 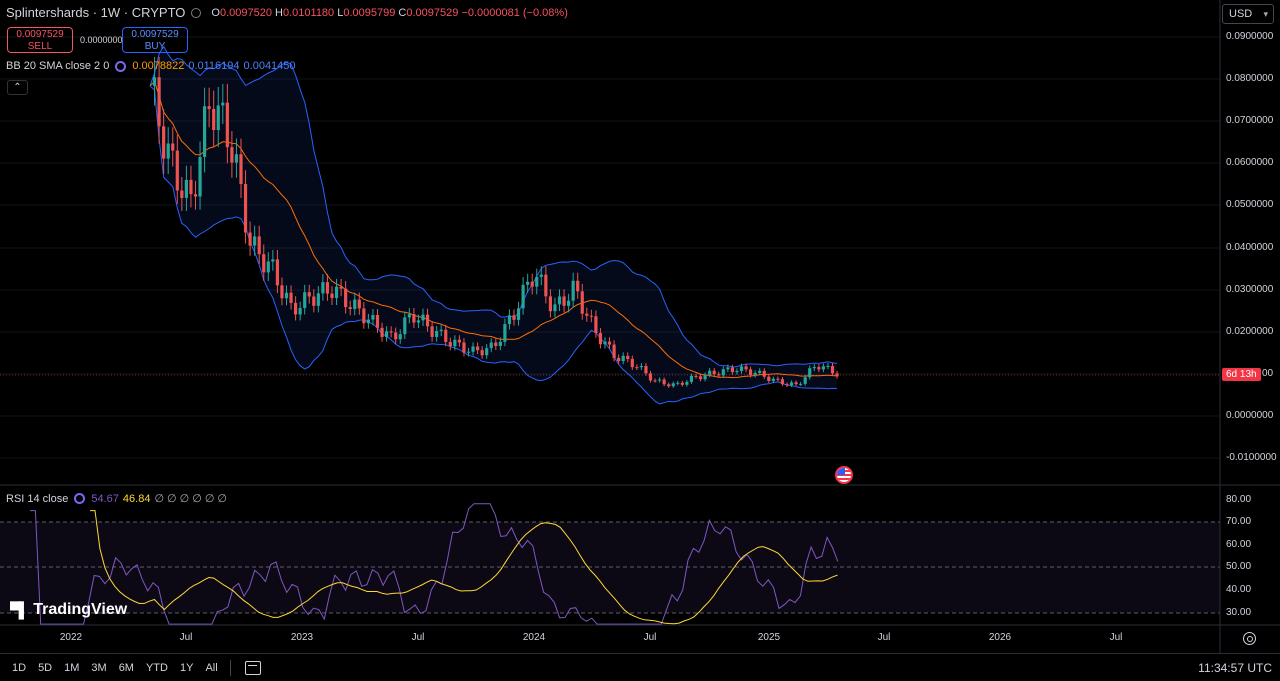 What do you see at coordinates (17, 87) in the screenshot?
I see `collapse-legend-button: ⌃` at bounding box center [17, 87].